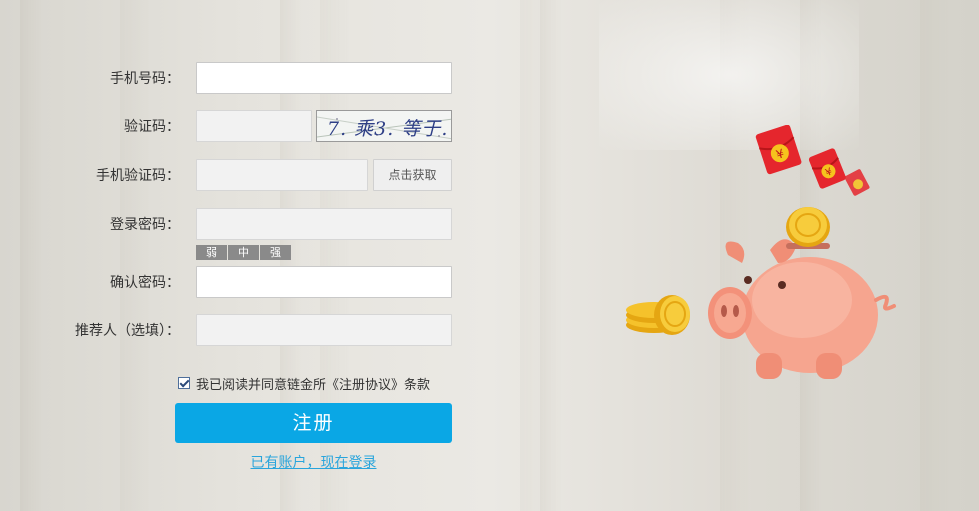  What do you see at coordinates (145, 79) in the screenshot?
I see `phone-label: 手机号码：` at bounding box center [145, 79].